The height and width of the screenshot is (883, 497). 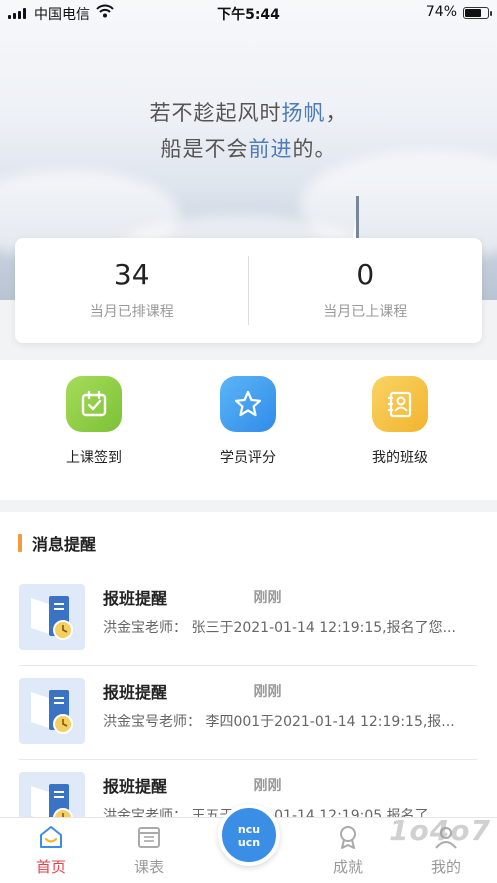 I want to click on tab-schedule: 课表, so click(x=149, y=850).